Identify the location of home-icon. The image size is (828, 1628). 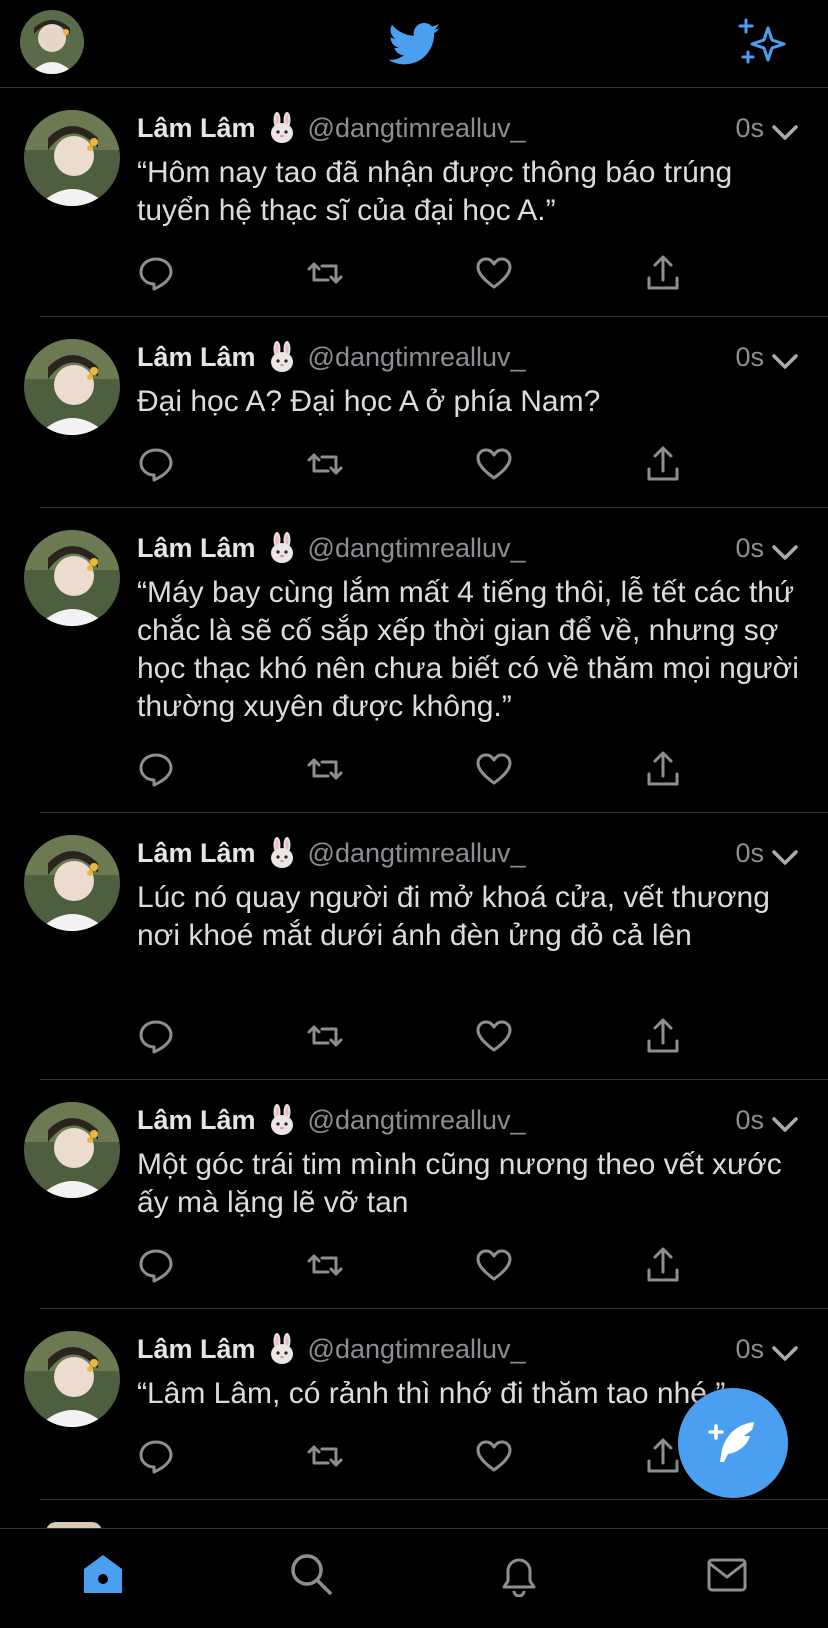
(103, 1574).